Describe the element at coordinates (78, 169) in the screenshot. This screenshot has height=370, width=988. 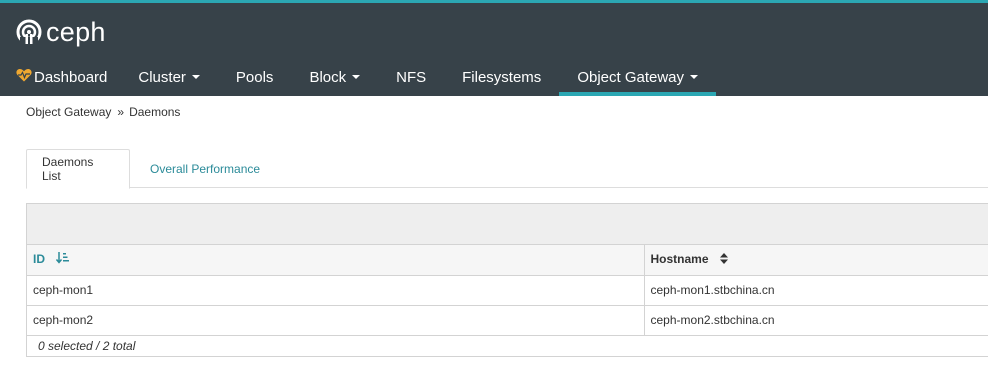
I see `tab-daemons-list: Daemons List` at that location.